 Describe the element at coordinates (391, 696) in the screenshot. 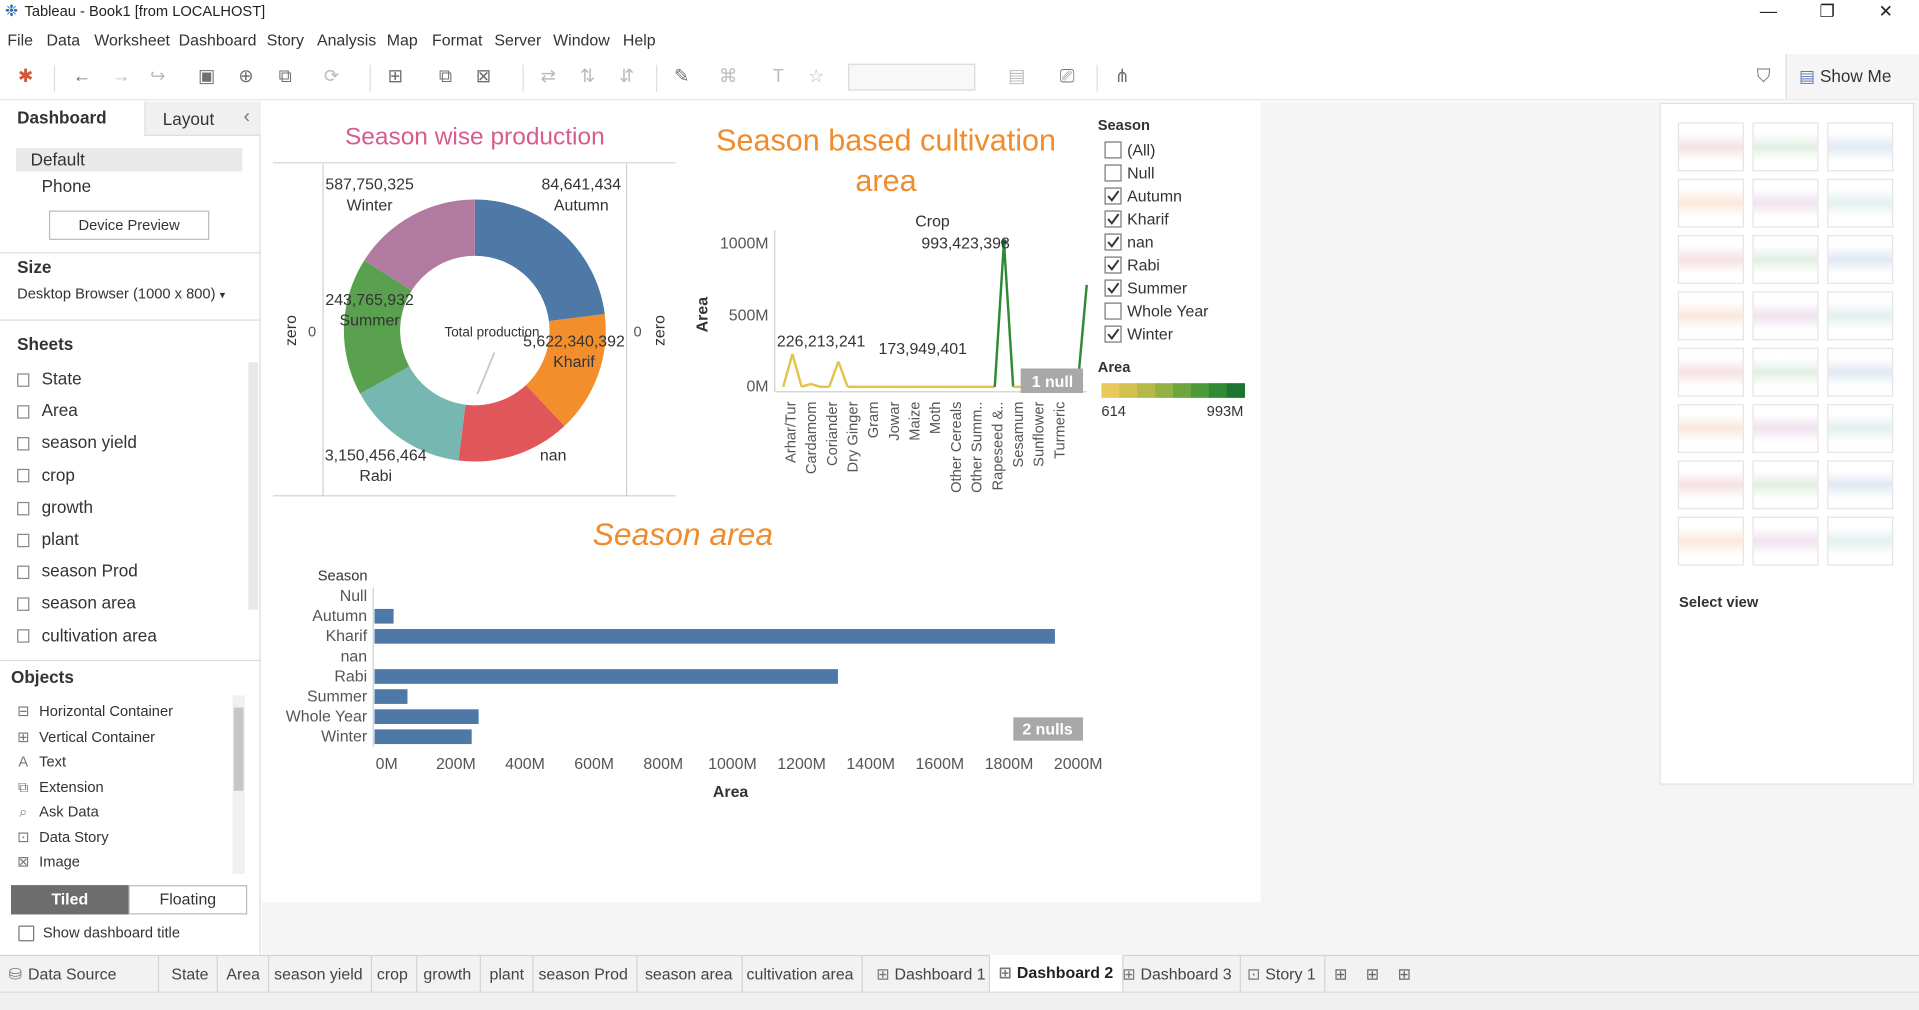

I see `bar-summer` at that location.